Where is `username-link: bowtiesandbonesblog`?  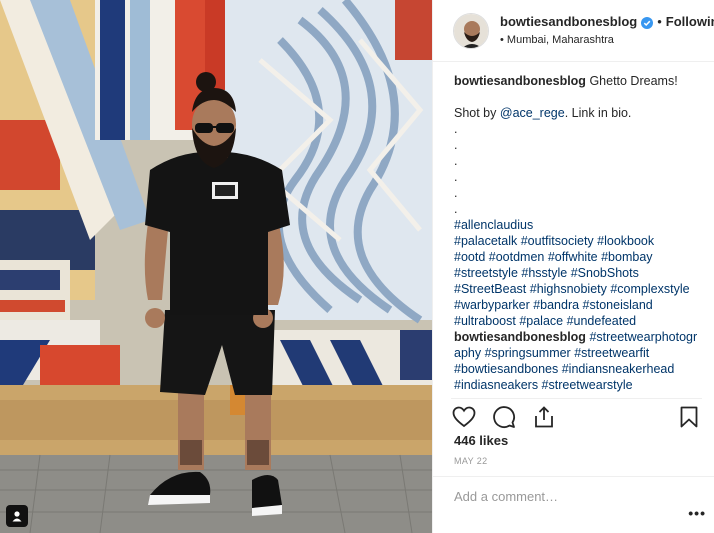 username-link: bowtiesandbonesblog is located at coordinates (568, 22).